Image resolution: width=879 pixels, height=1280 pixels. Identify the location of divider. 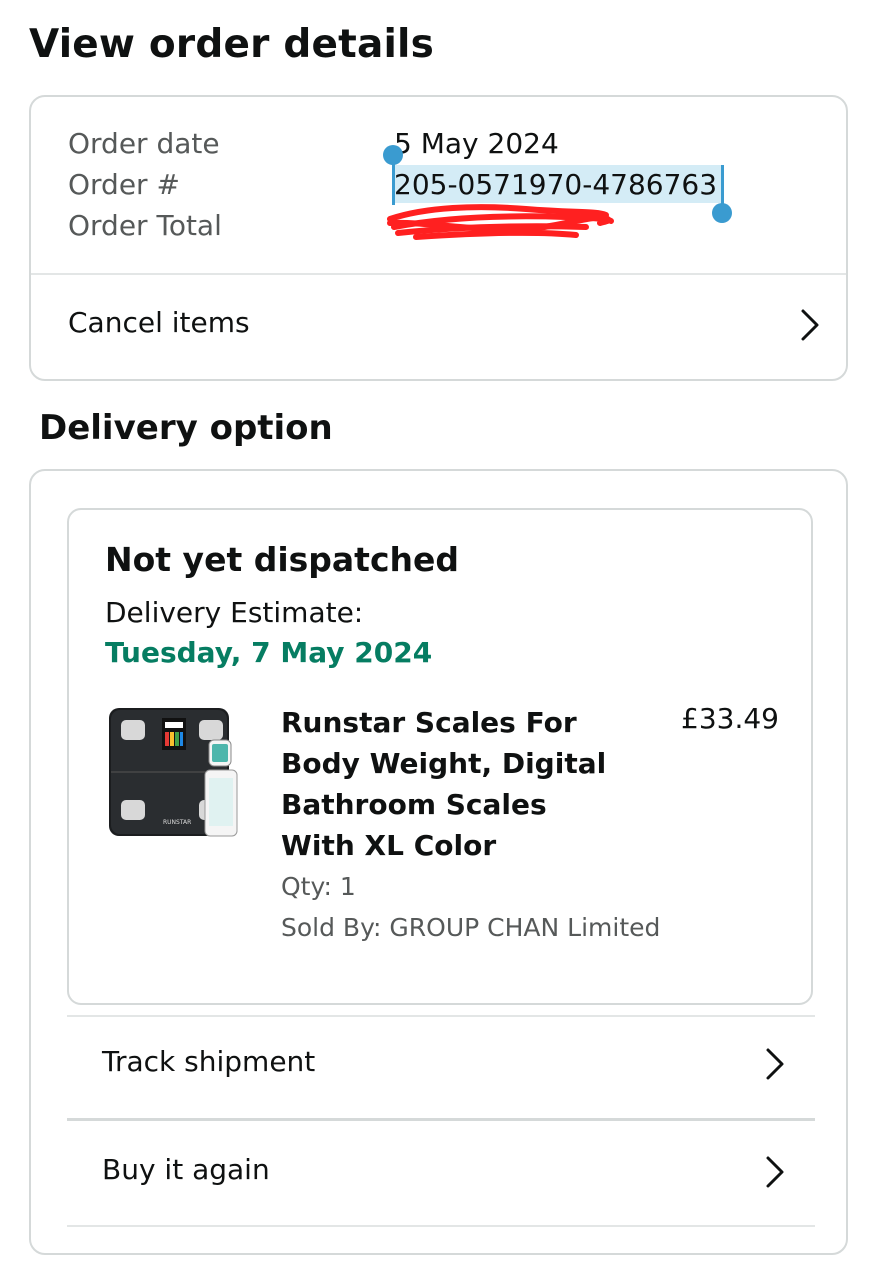
(441, 1226).